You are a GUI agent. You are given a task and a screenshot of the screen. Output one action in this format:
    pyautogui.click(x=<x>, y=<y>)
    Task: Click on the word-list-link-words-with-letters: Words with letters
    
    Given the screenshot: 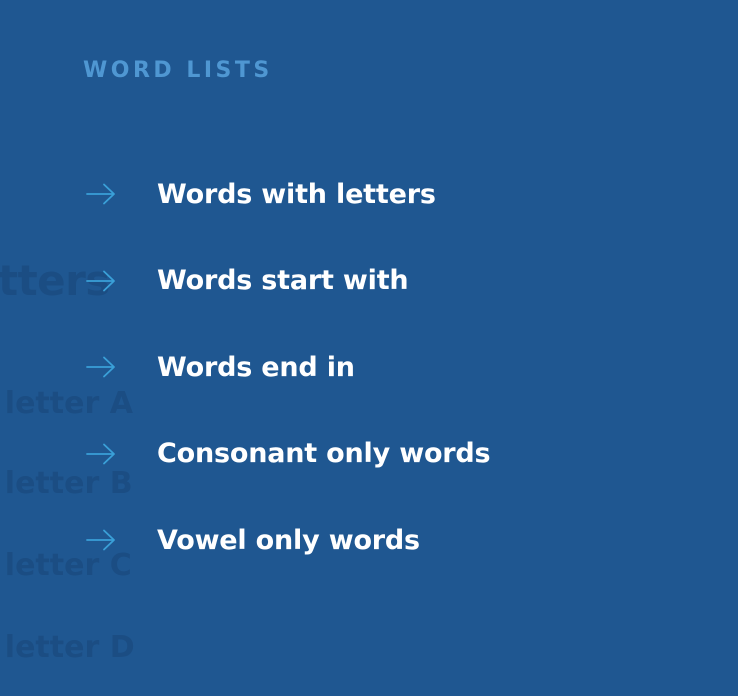 What is the action you would take?
    pyautogui.click(x=288, y=194)
    